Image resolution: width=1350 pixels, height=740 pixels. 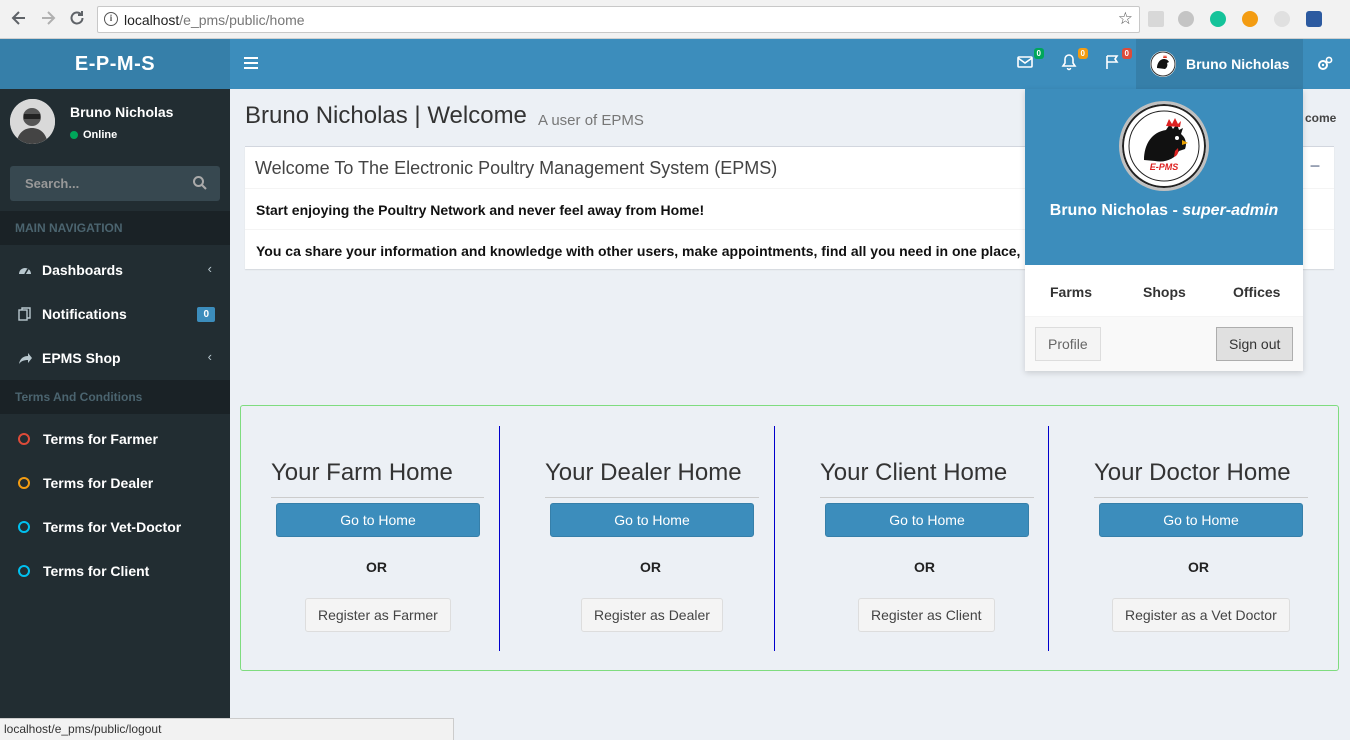 What do you see at coordinates (74, 135) in the screenshot?
I see `online-dot-icon` at bounding box center [74, 135].